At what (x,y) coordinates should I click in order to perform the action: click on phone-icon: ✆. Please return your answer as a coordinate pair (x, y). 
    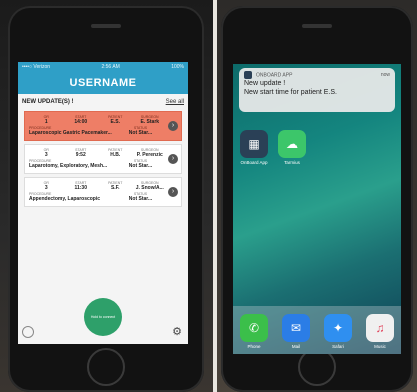
    Looking at the image, I should click on (254, 328).